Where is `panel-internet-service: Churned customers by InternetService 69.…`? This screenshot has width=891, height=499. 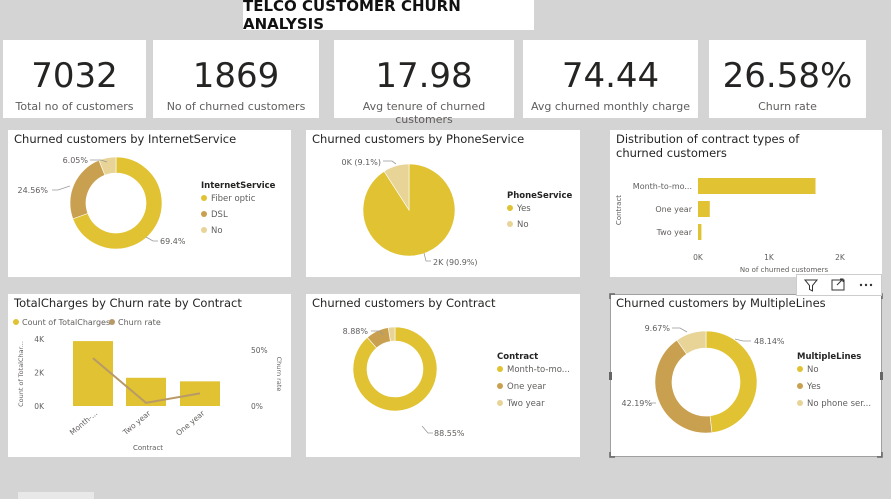 panel-internet-service: Churned customers by InternetService 69.… is located at coordinates (149, 203).